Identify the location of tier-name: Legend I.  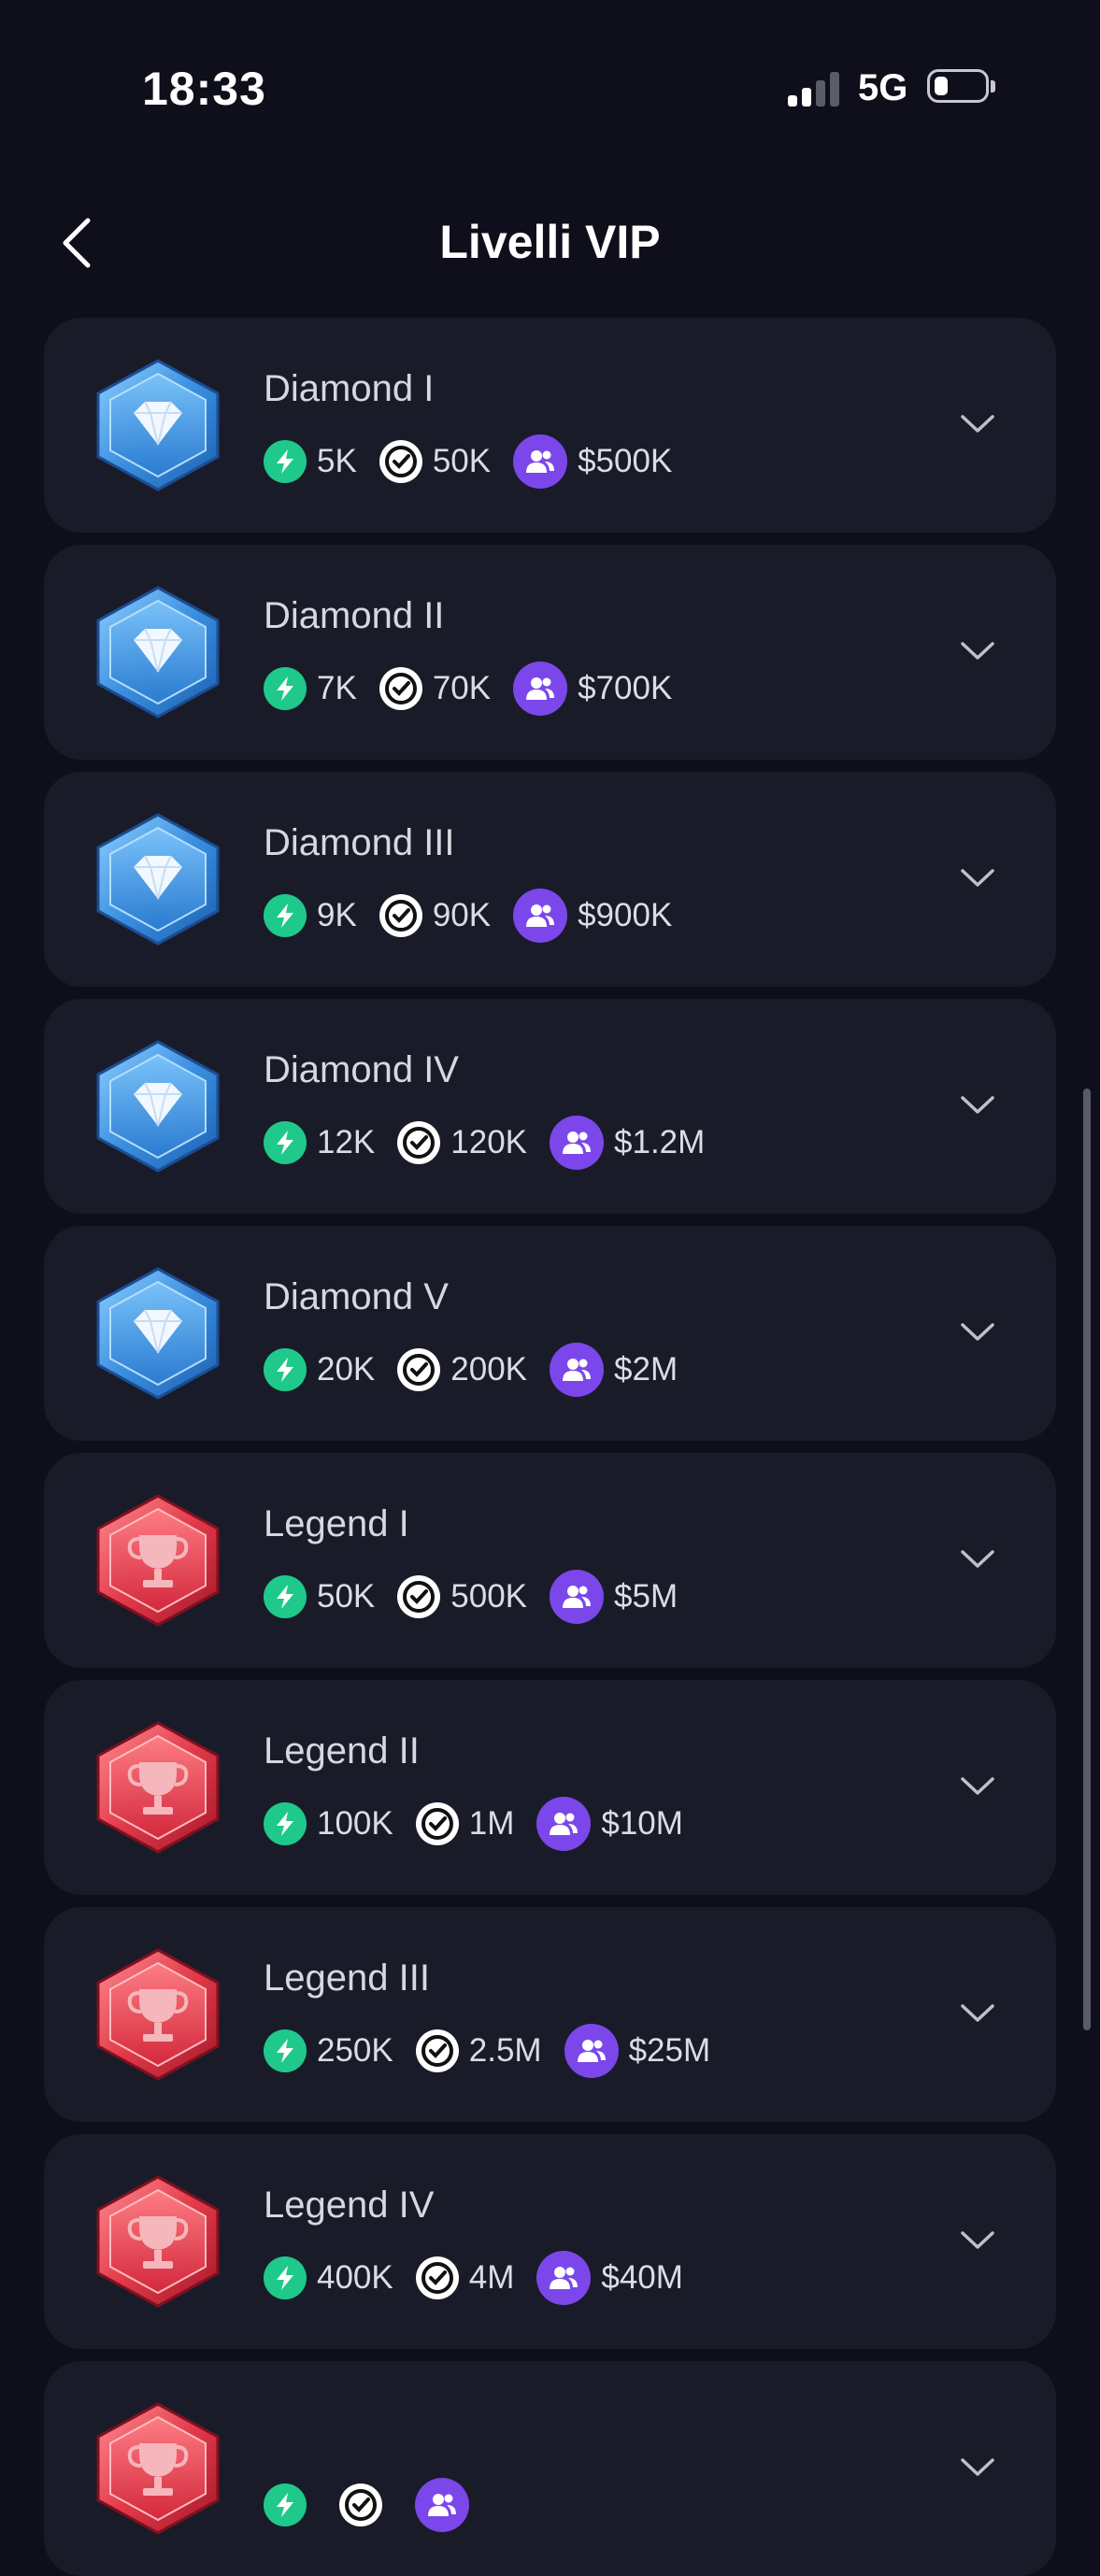
(336, 1524).